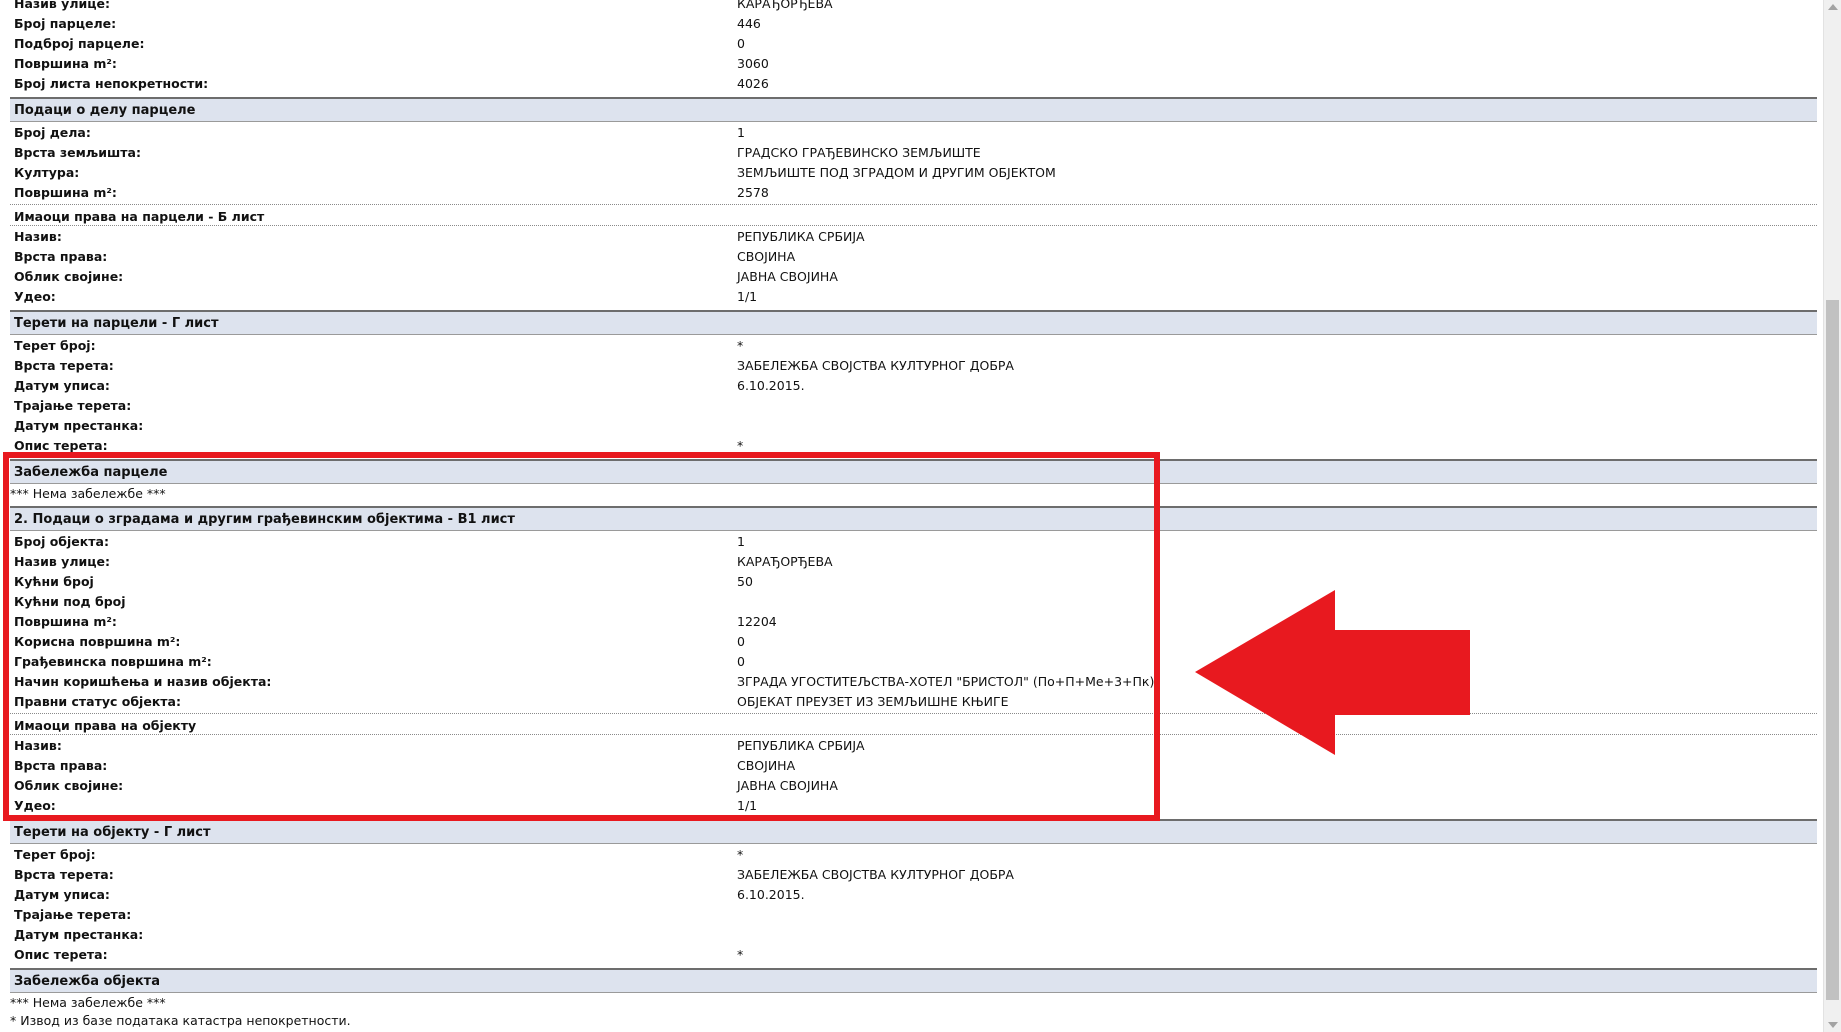 The height and width of the screenshot is (1032, 1841). Describe the element at coordinates (913, 661) in the screenshot. I see `kv-row: Грађевинска површина m²: 0` at that location.